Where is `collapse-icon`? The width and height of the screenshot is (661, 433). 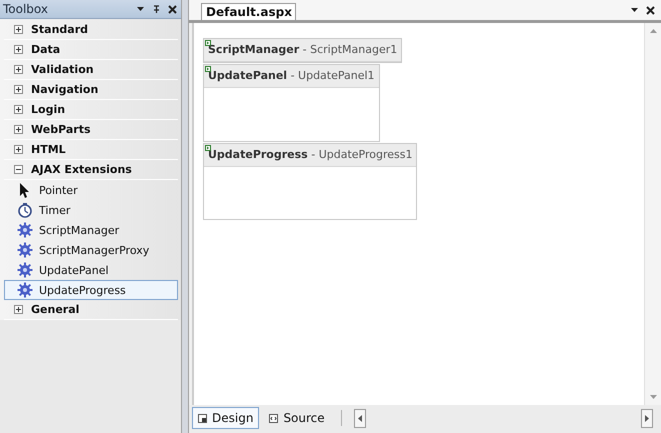
collapse-icon is located at coordinates (18, 169).